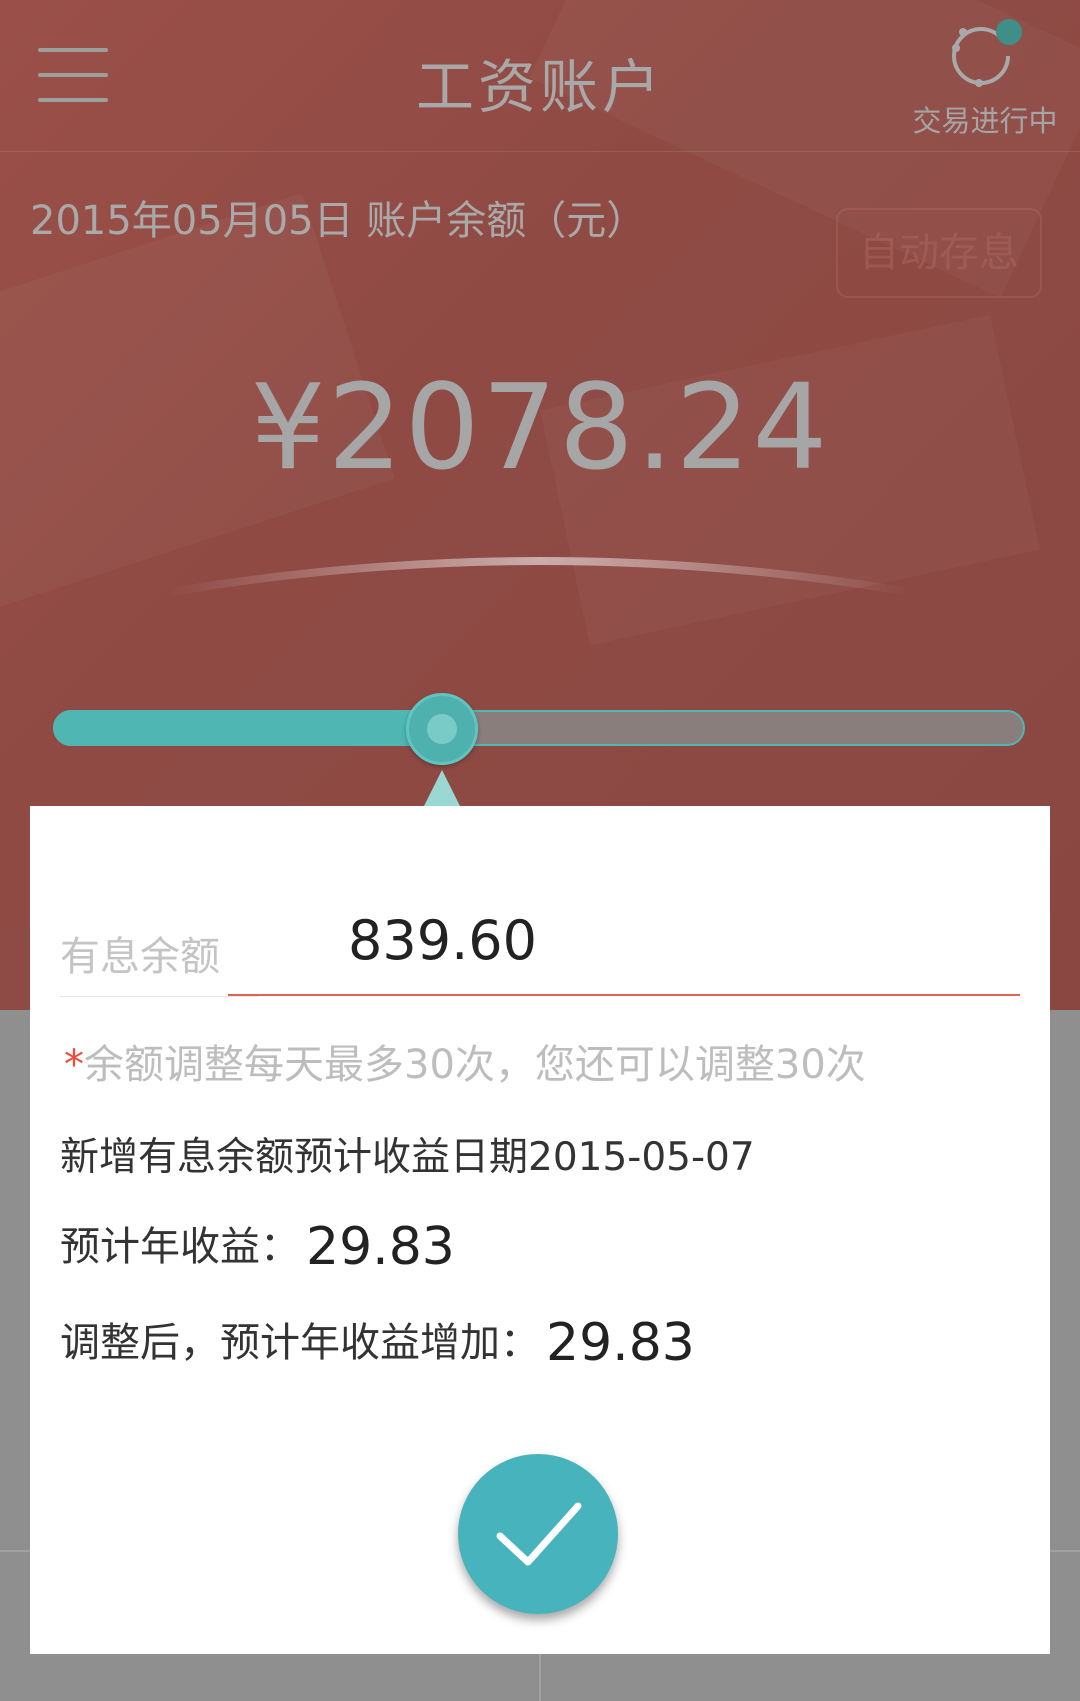 This screenshot has width=1080, height=1701. I want to click on adjust-limit-notice: *余额调整每天最多30次，您还可以调整30次, so click(465, 1061).